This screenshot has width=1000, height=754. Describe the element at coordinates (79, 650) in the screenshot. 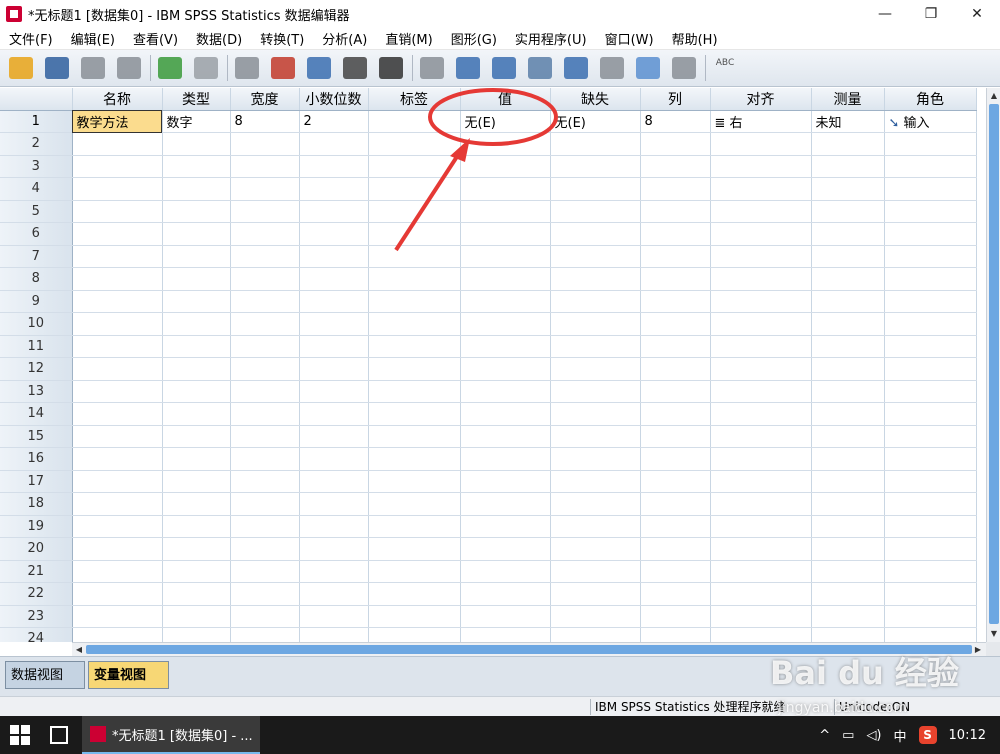

I see `scroll-left-arrow-icon: ◀` at that location.